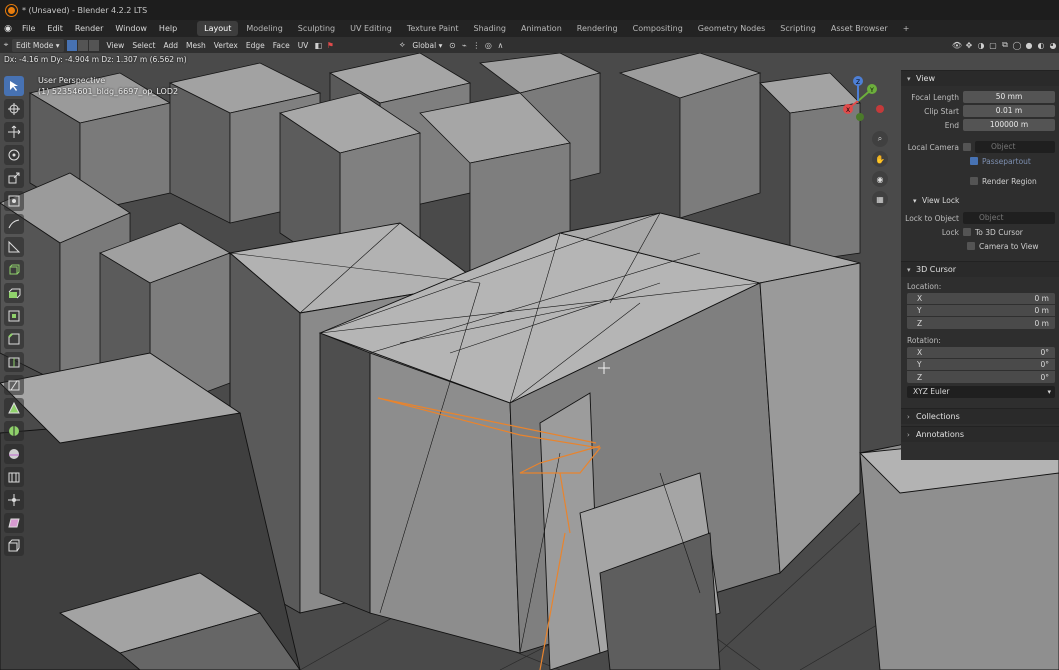  I want to click on tab-scripting: Scripting, so click(798, 28).